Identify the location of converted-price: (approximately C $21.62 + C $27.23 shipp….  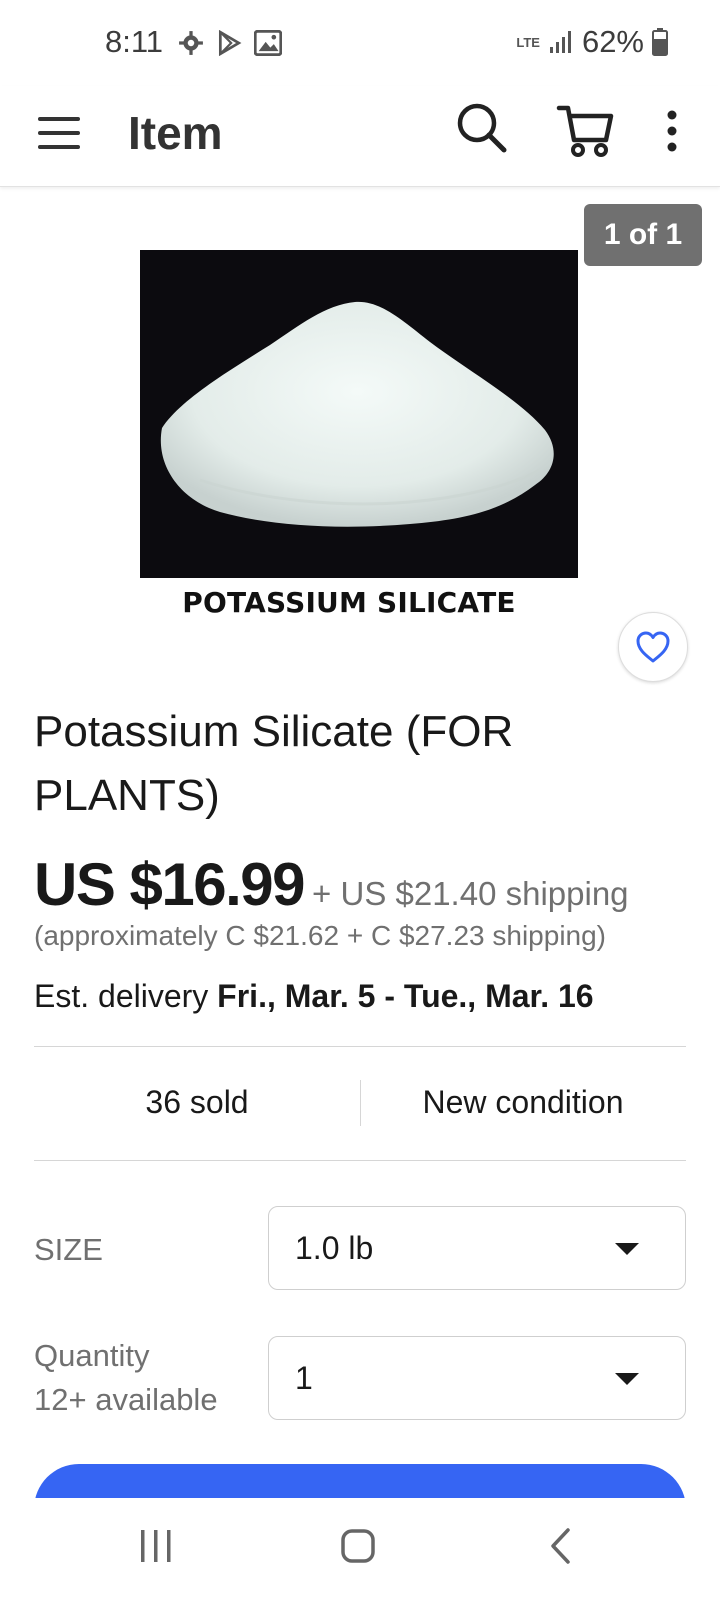
(320, 935).